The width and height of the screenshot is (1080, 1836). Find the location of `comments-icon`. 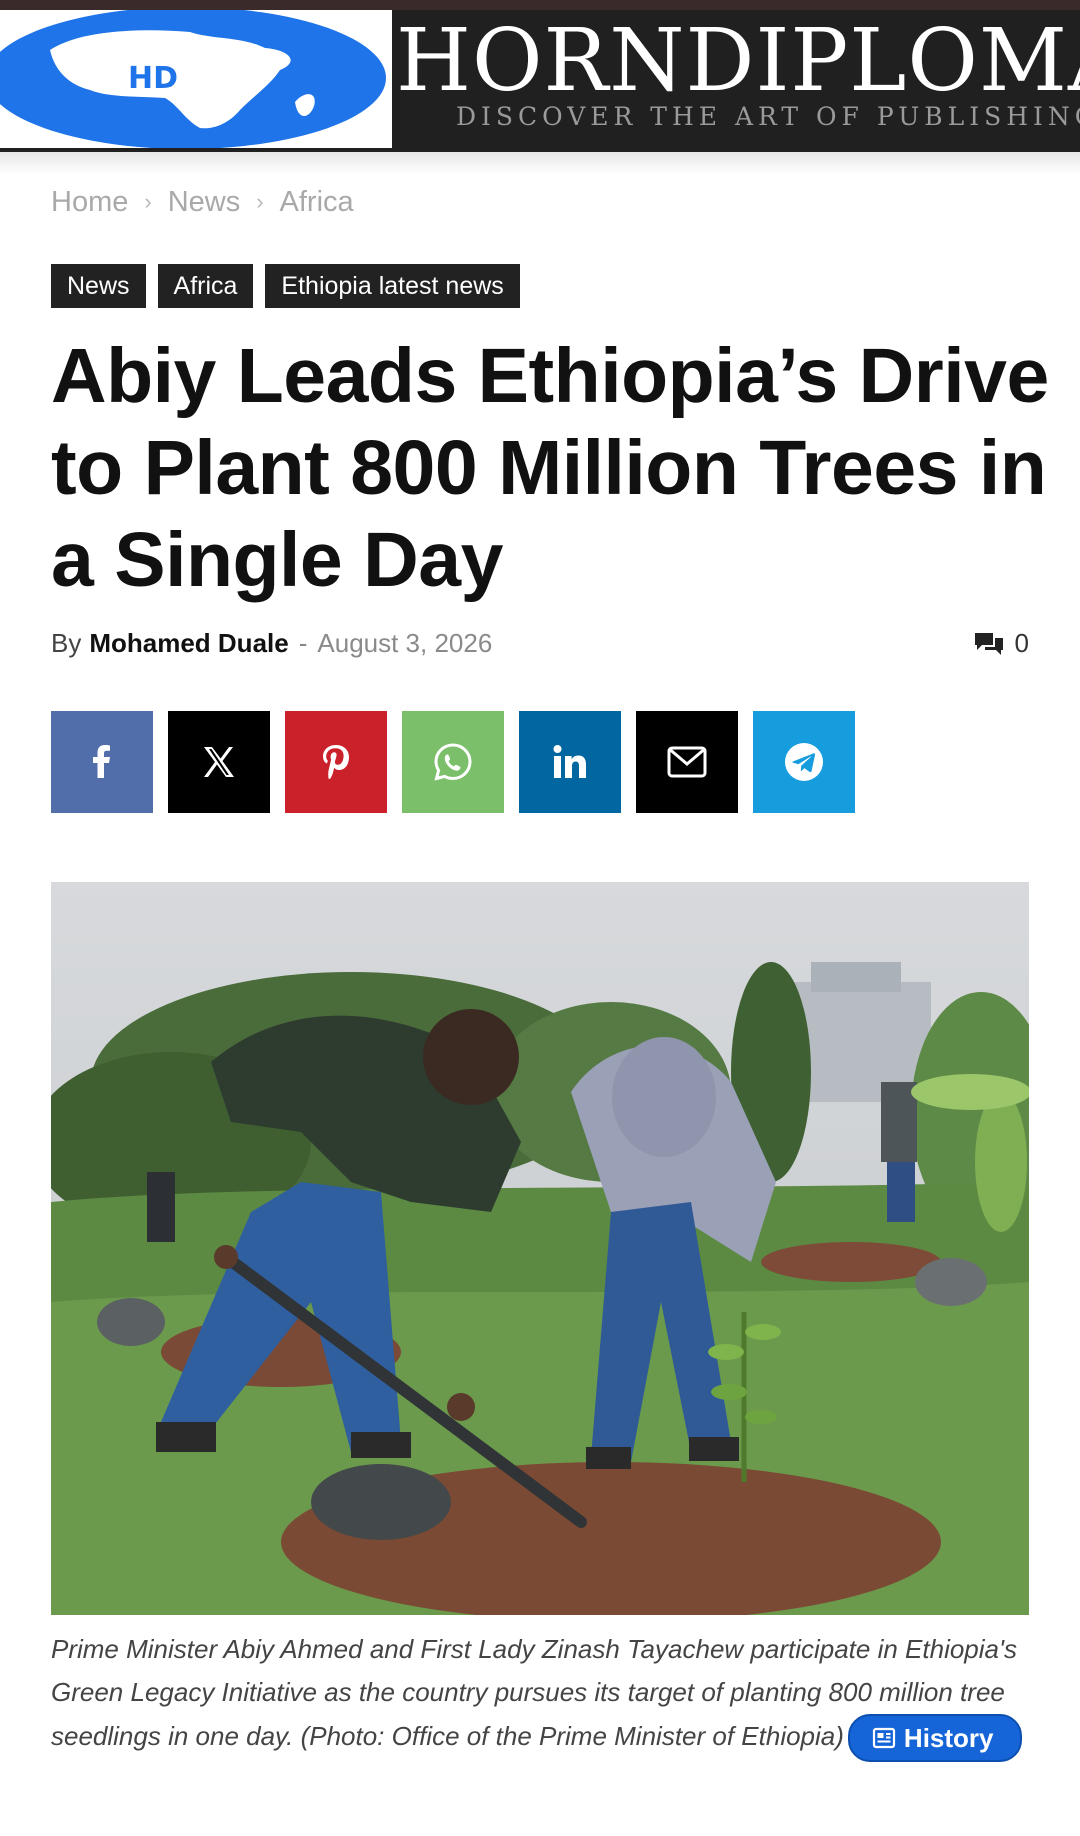

comments-icon is located at coordinates (988, 643).